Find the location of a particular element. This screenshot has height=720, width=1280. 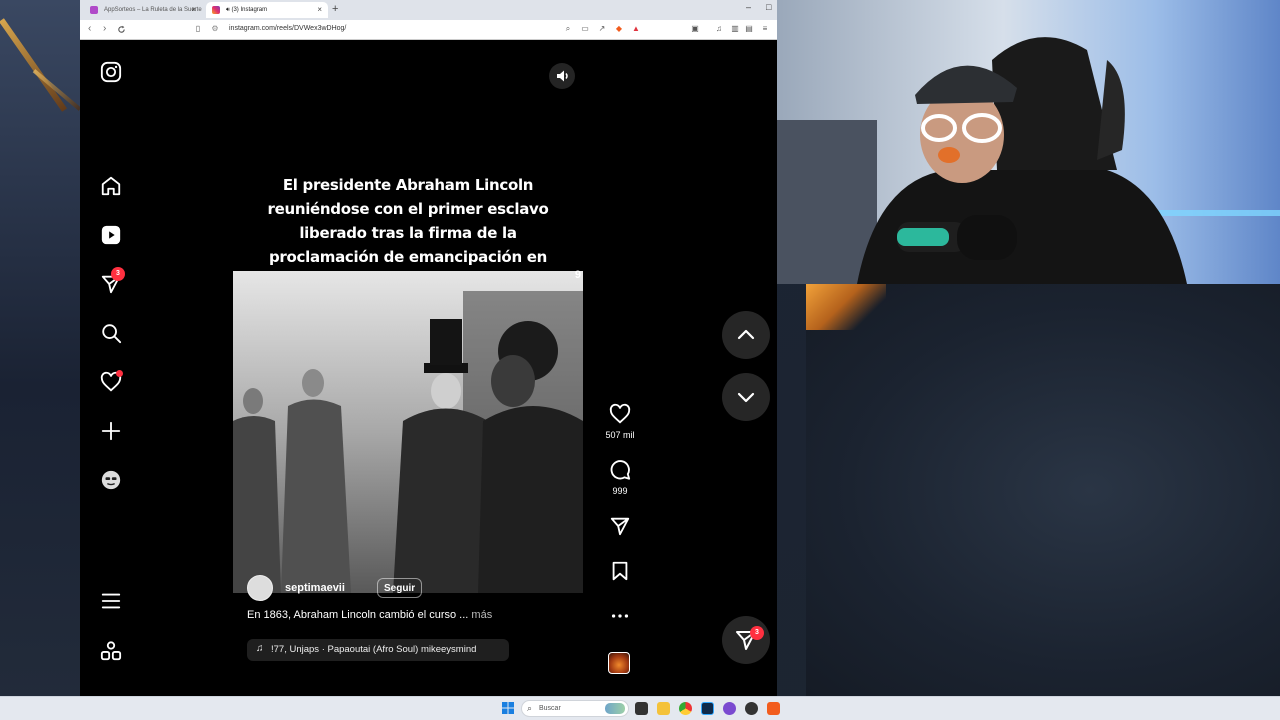

like-heart-icon is located at coordinates (620, 414).